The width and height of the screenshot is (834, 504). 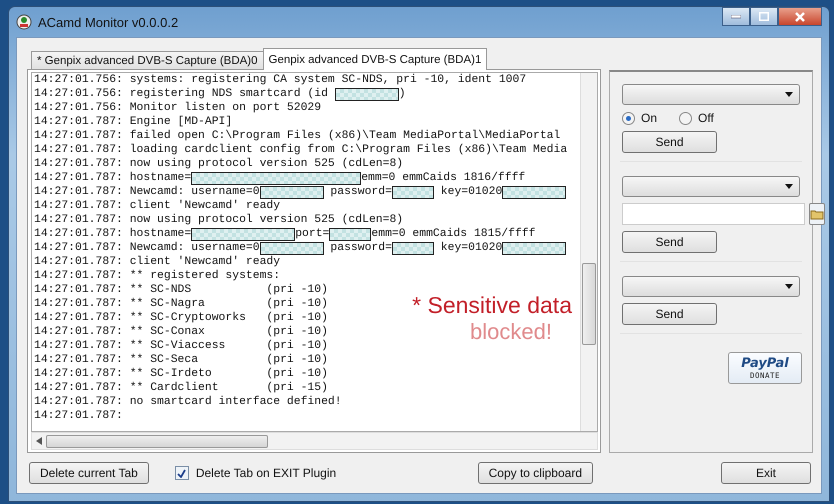 What do you see at coordinates (375, 59) in the screenshot?
I see `tab: Genpix advanced DVB-S Capture (BDA)1` at bounding box center [375, 59].